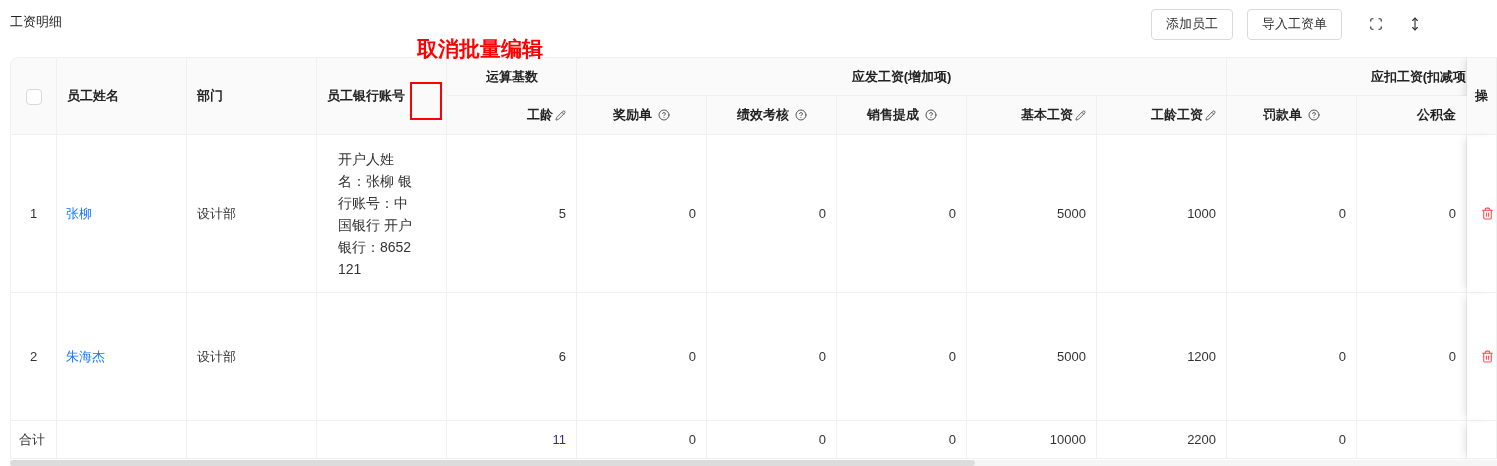  I want to click on column-header: 奖励单, so click(632, 115).